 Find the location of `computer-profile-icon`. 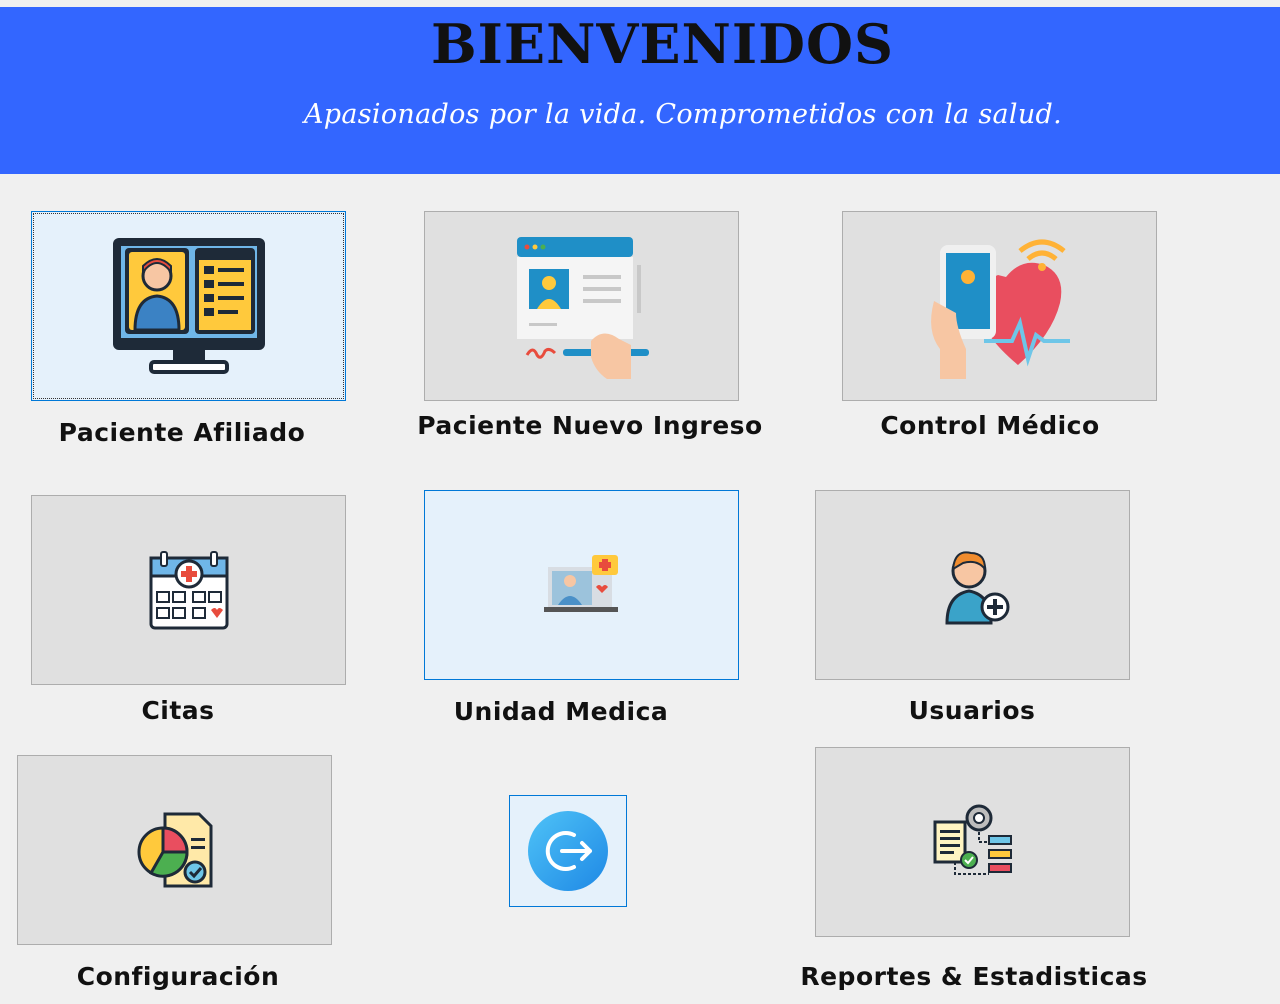

computer-profile-icon is located at coordinates (188, 306).